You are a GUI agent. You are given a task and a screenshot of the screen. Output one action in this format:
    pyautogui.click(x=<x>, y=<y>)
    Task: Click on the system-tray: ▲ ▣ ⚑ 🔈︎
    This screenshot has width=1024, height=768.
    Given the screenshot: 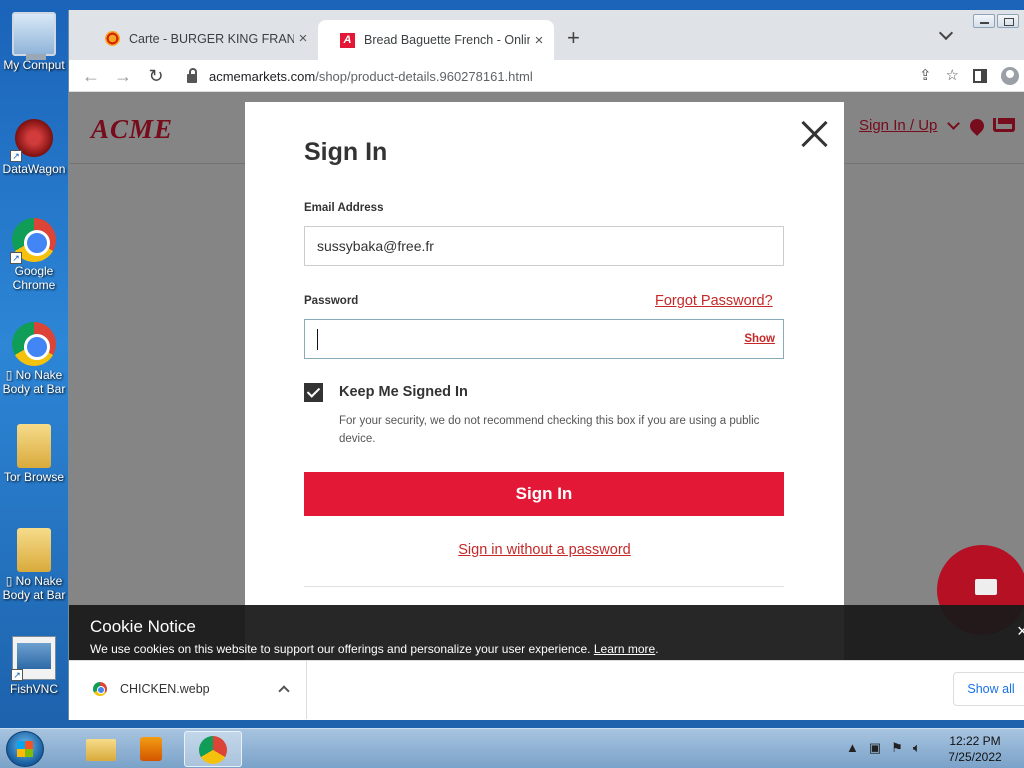 What is the action you would take?
    pyautogui.click(x=883, y=748)
    